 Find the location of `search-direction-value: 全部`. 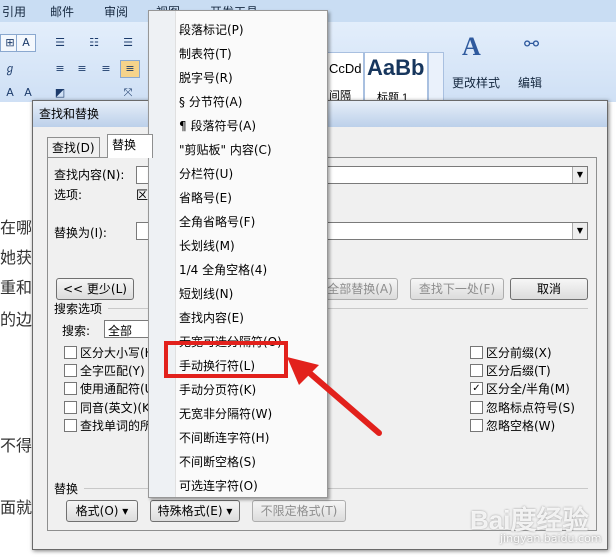

search-direction-value: 全部 is located at coordinates (120, 331).